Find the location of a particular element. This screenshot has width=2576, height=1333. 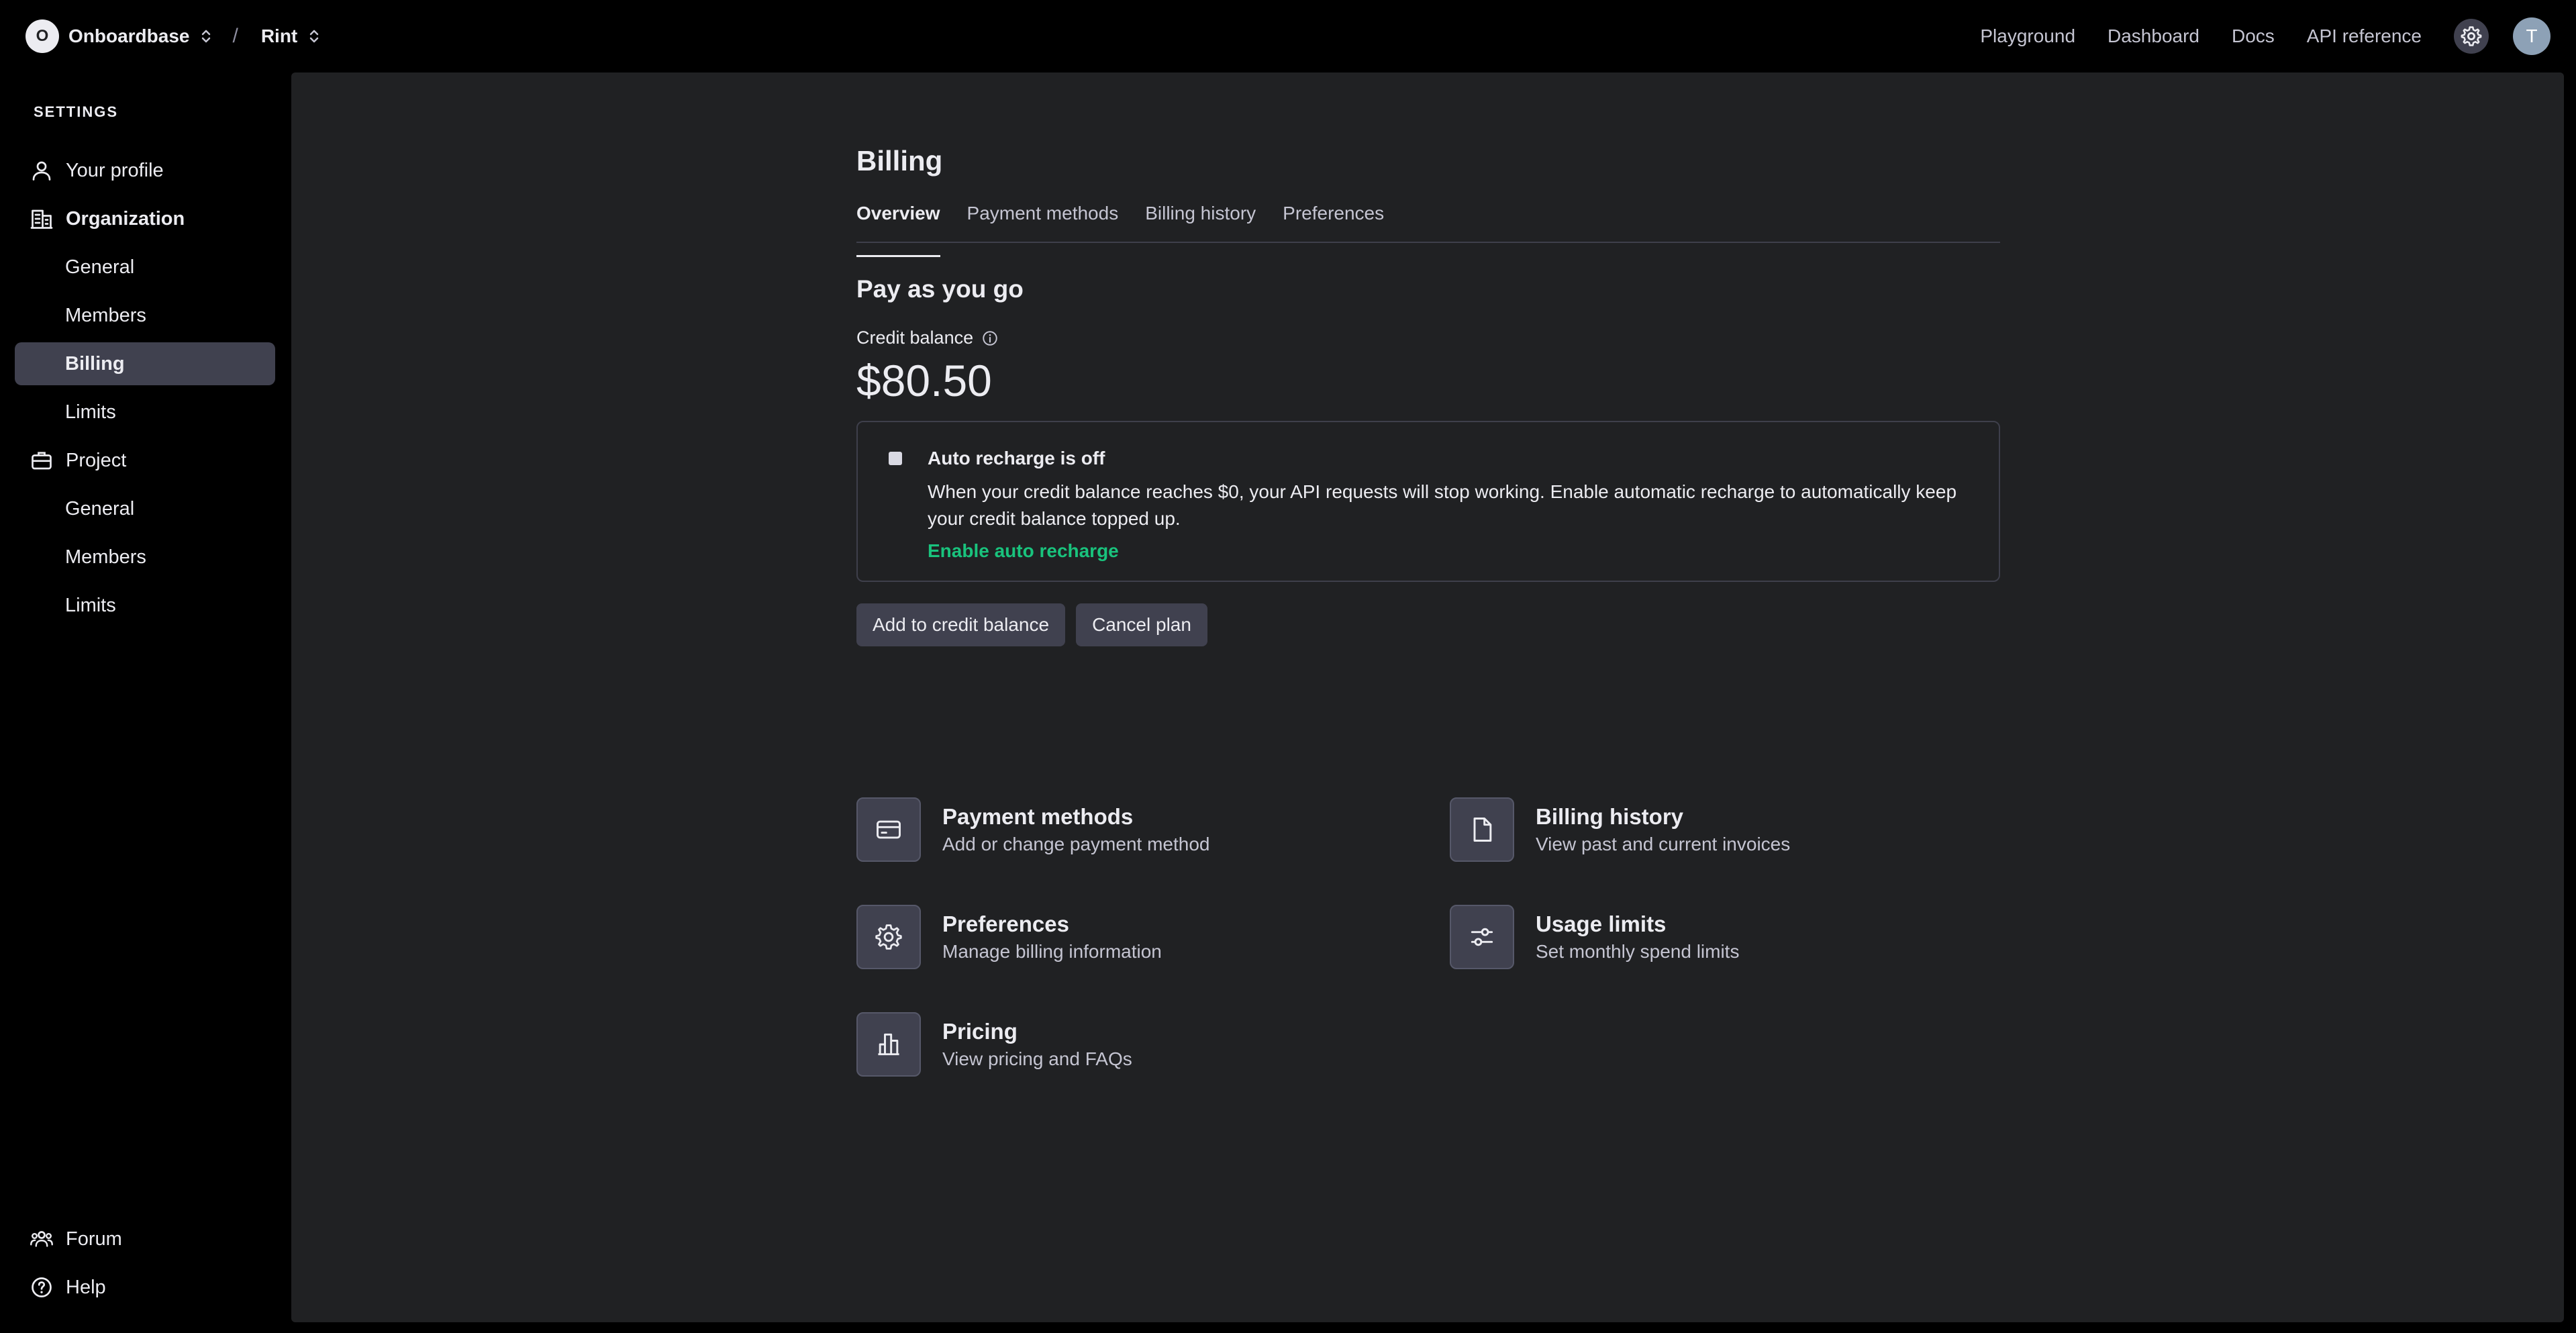

card-title: Preferences is located at coordinates (1005, 923).